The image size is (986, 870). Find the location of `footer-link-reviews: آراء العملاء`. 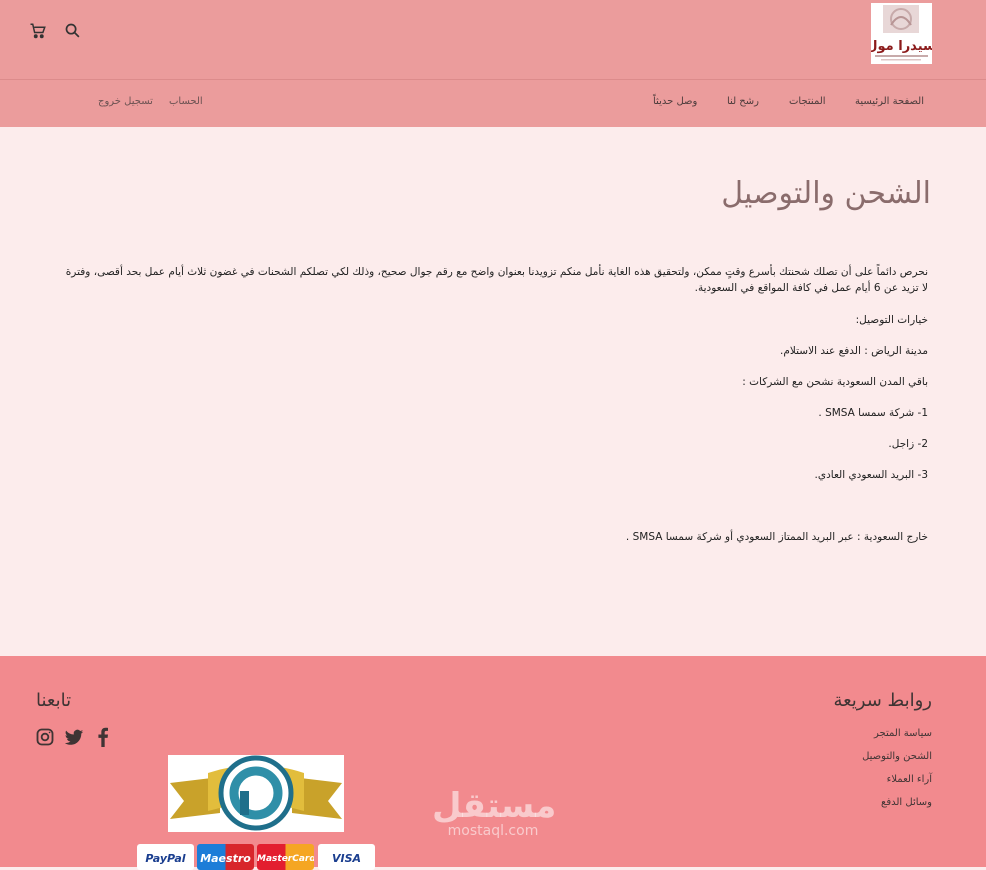

footer-link-reviews: آراء العملاء is located at coordinates (909, 779).